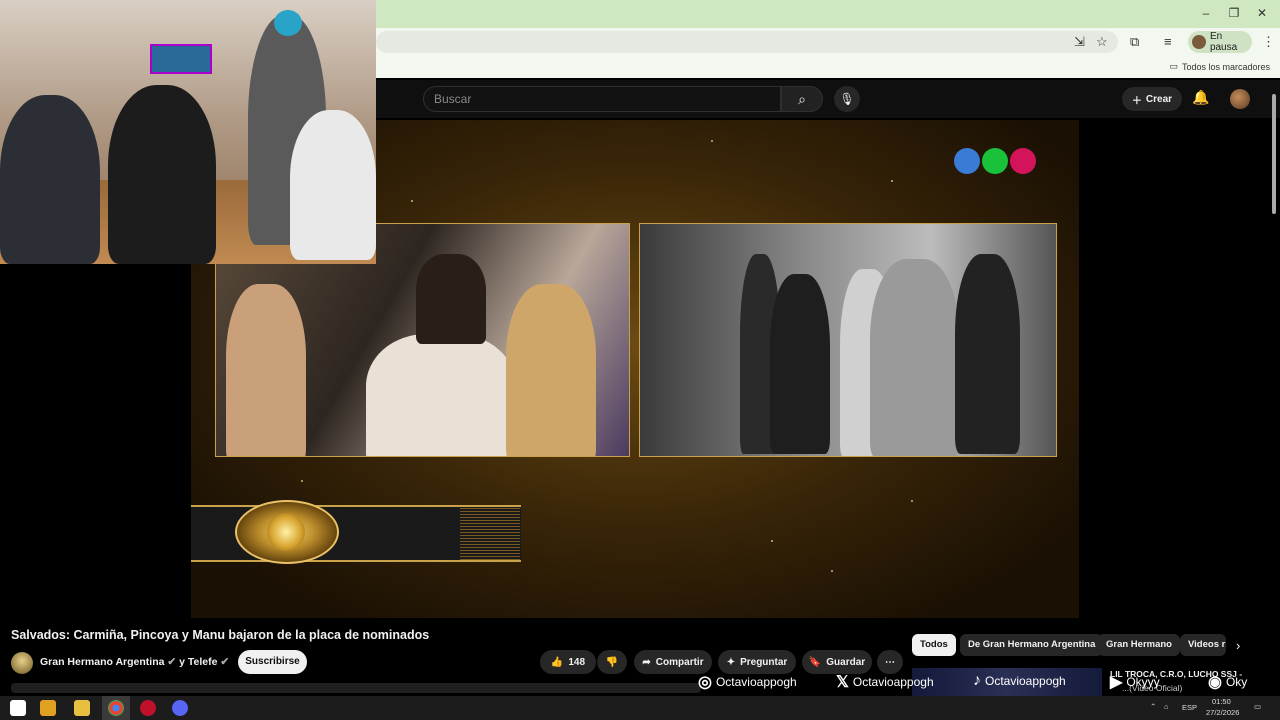 The height and width of the screenshot is (720, 1280). What do you see at coordinates (286, 532) in the screenshot?
I see `gran-hermano-iris` at bounding box center [286, 532].